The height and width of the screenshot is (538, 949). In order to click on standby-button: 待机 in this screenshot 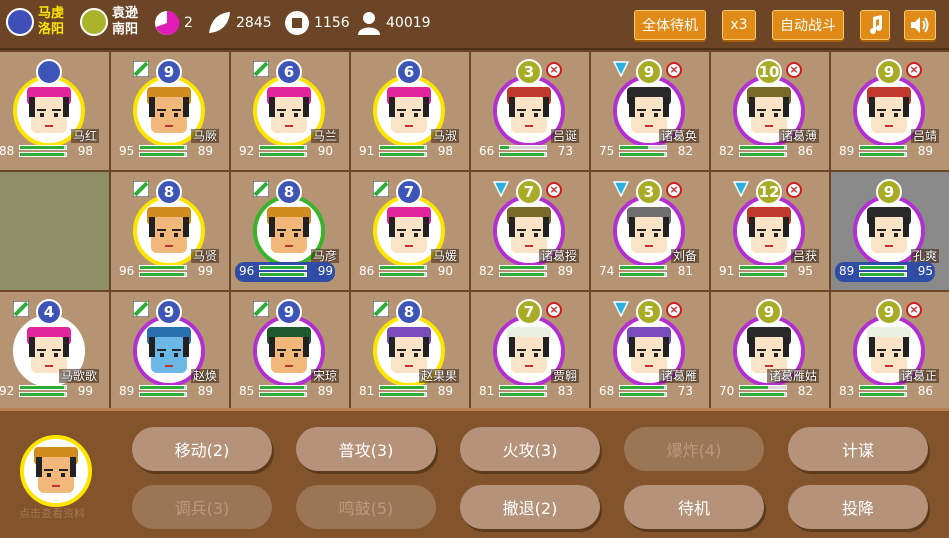, I will do `click(694, 507)`.